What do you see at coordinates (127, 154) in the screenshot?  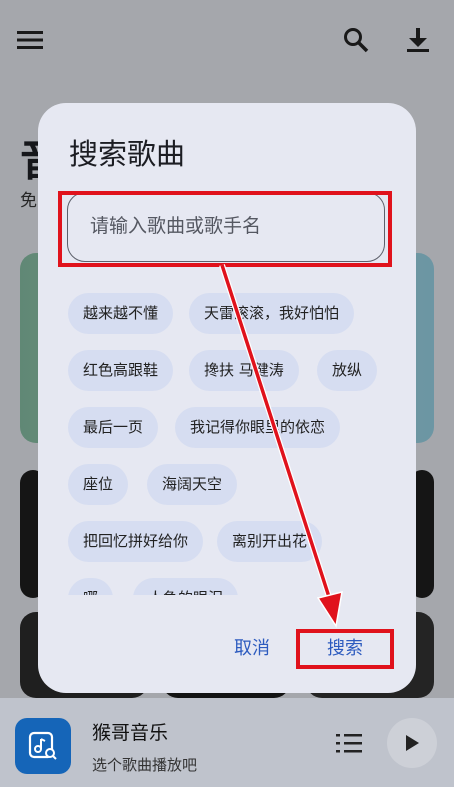 I see `dialog-title: 搜索歌曲` at bounding box center [127, 154].